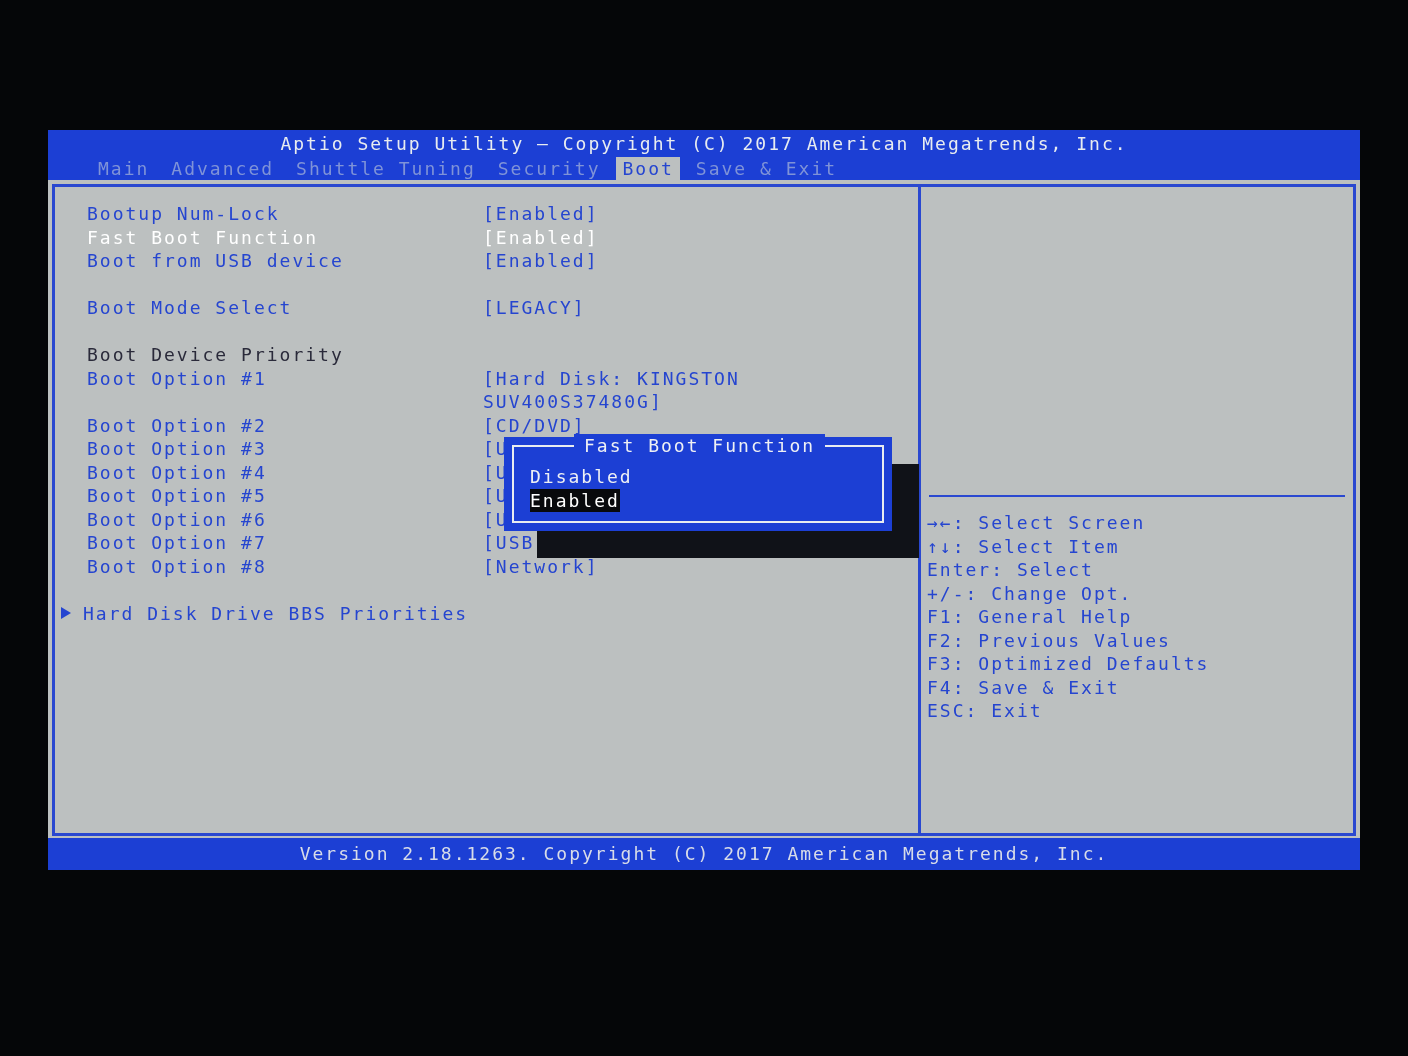 The height and width of the screenshot is (1056, 1408). I want to click on menu-tab: Main, so click(124, 168).